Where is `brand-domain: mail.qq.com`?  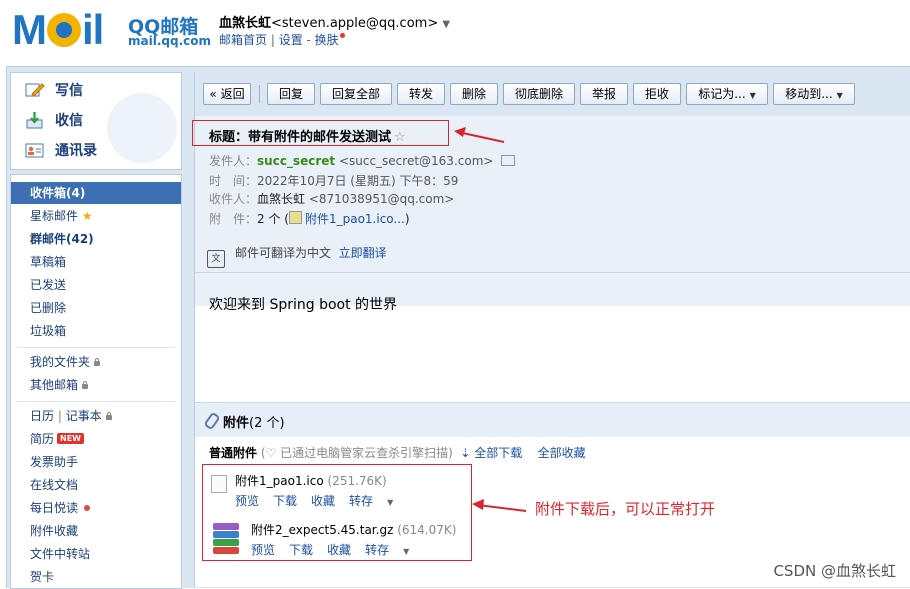 brand-domain: mail.qq.com is located at coordinates (169, 41).